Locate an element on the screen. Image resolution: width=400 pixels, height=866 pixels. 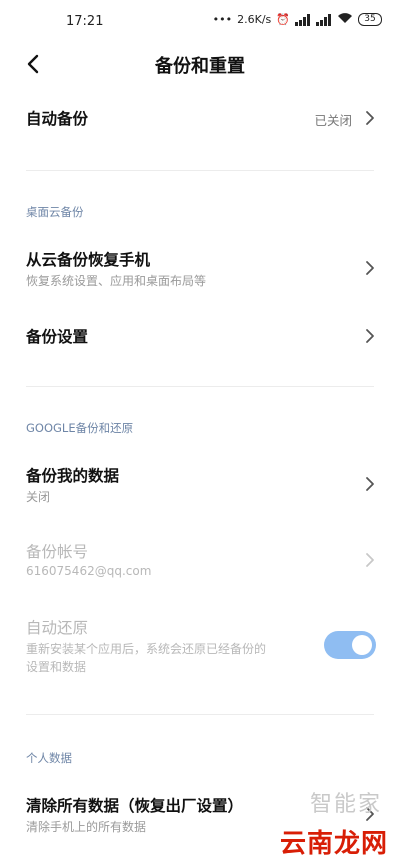
dots-icon: ••• is located at coordinates (222, 19).